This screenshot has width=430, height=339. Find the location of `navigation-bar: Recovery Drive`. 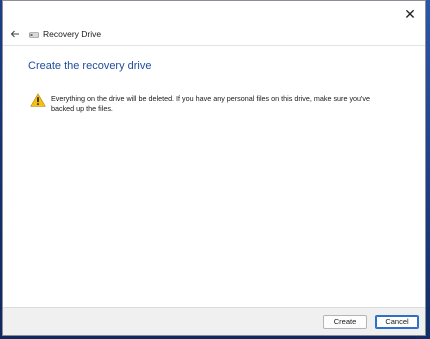

navigation-bar: Recovery Drive is located at coordinates (214, 36).